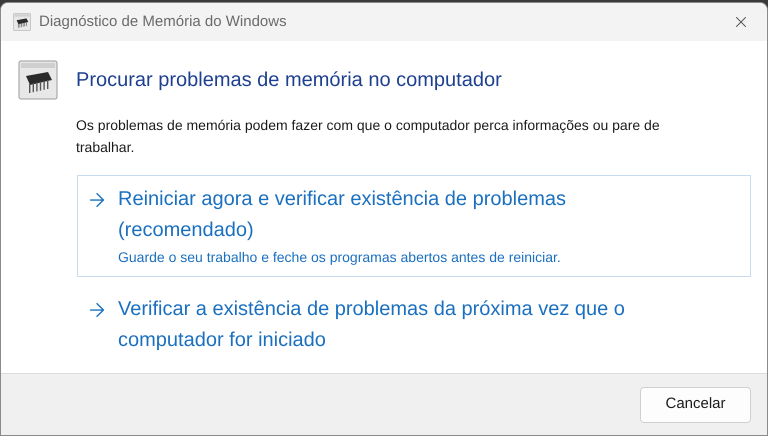 The image size is (768, 436). I want to click on option-label: Verificar a existência de problemas da próxima vez que o computador for iniciado, so click(372, 325).